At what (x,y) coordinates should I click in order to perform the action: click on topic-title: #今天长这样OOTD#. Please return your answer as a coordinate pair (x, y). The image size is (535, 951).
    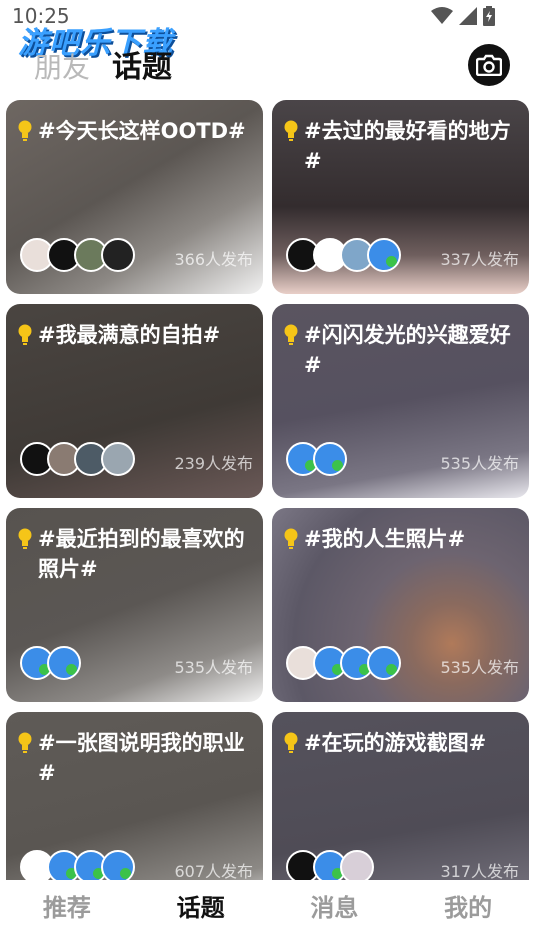
    Looking at the image, I should click on (142, 131).